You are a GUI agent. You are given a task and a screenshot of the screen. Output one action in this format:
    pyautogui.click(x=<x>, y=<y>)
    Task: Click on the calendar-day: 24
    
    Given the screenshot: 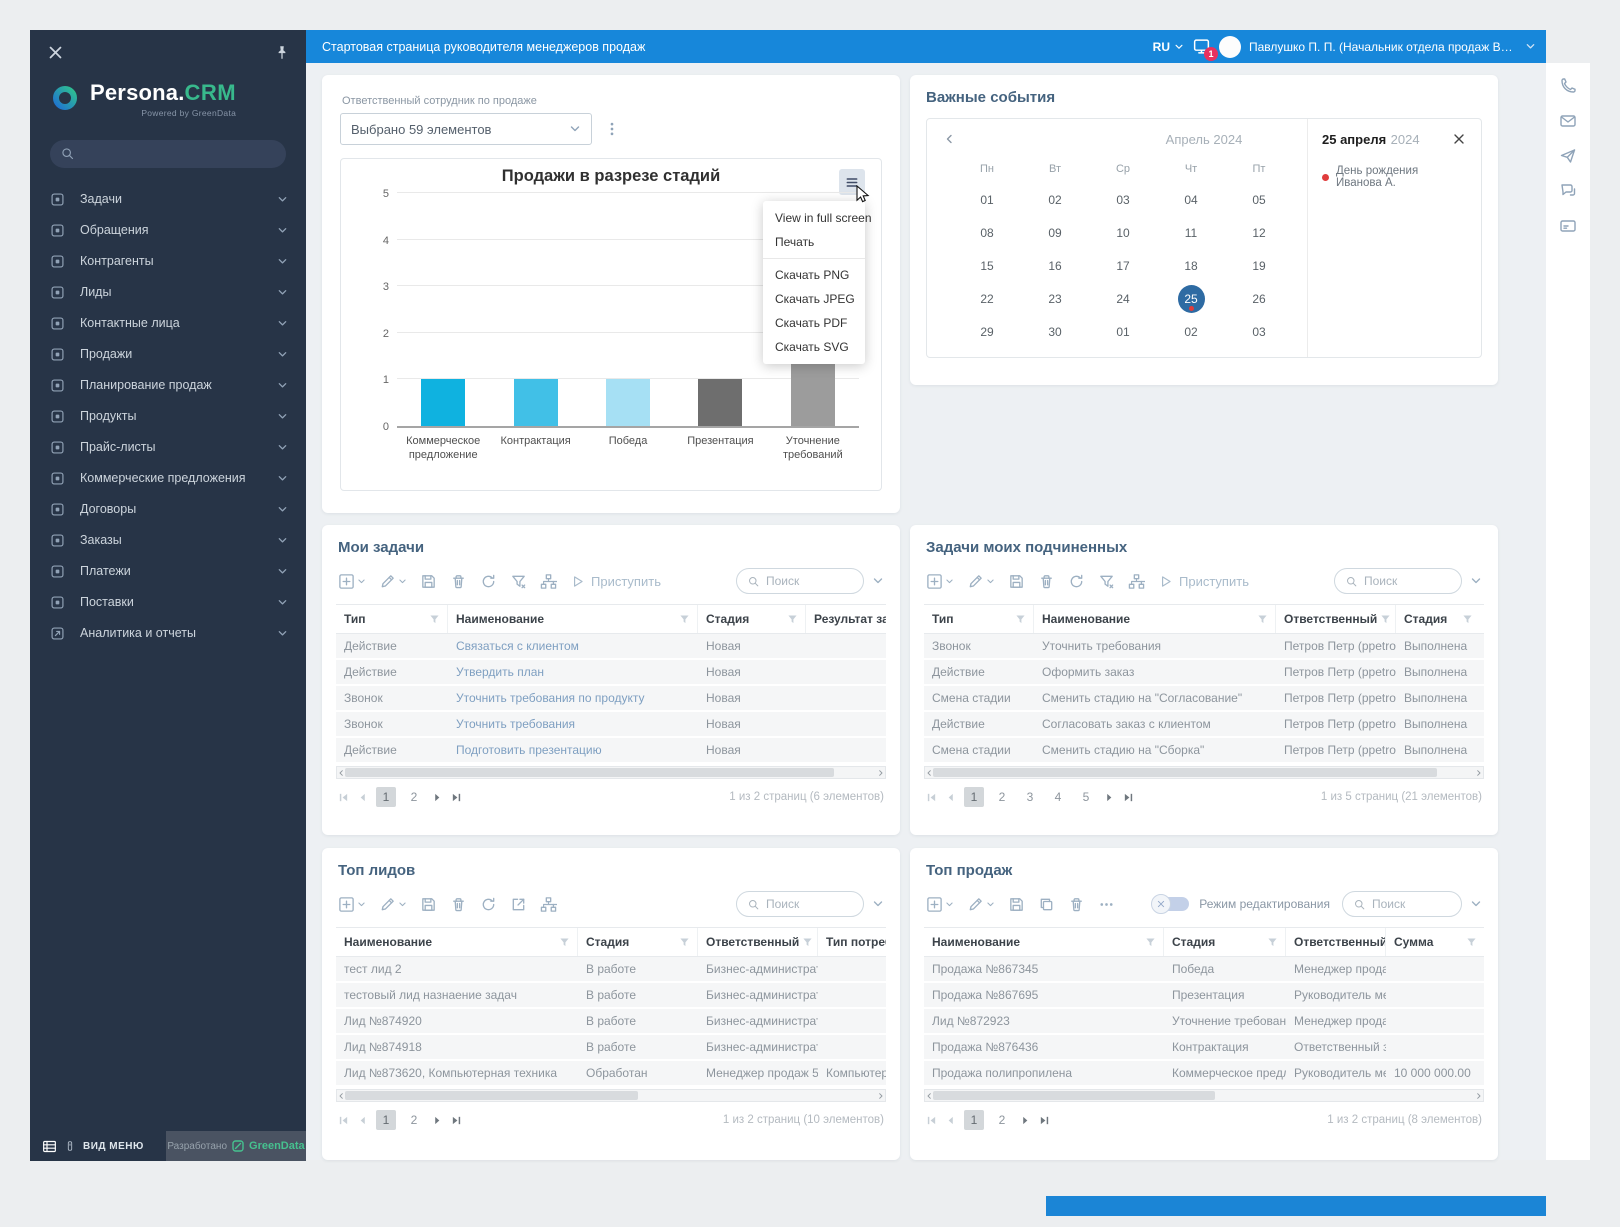 What is the action you would take?
    pyautogui.click(x=1123, y=298)
    